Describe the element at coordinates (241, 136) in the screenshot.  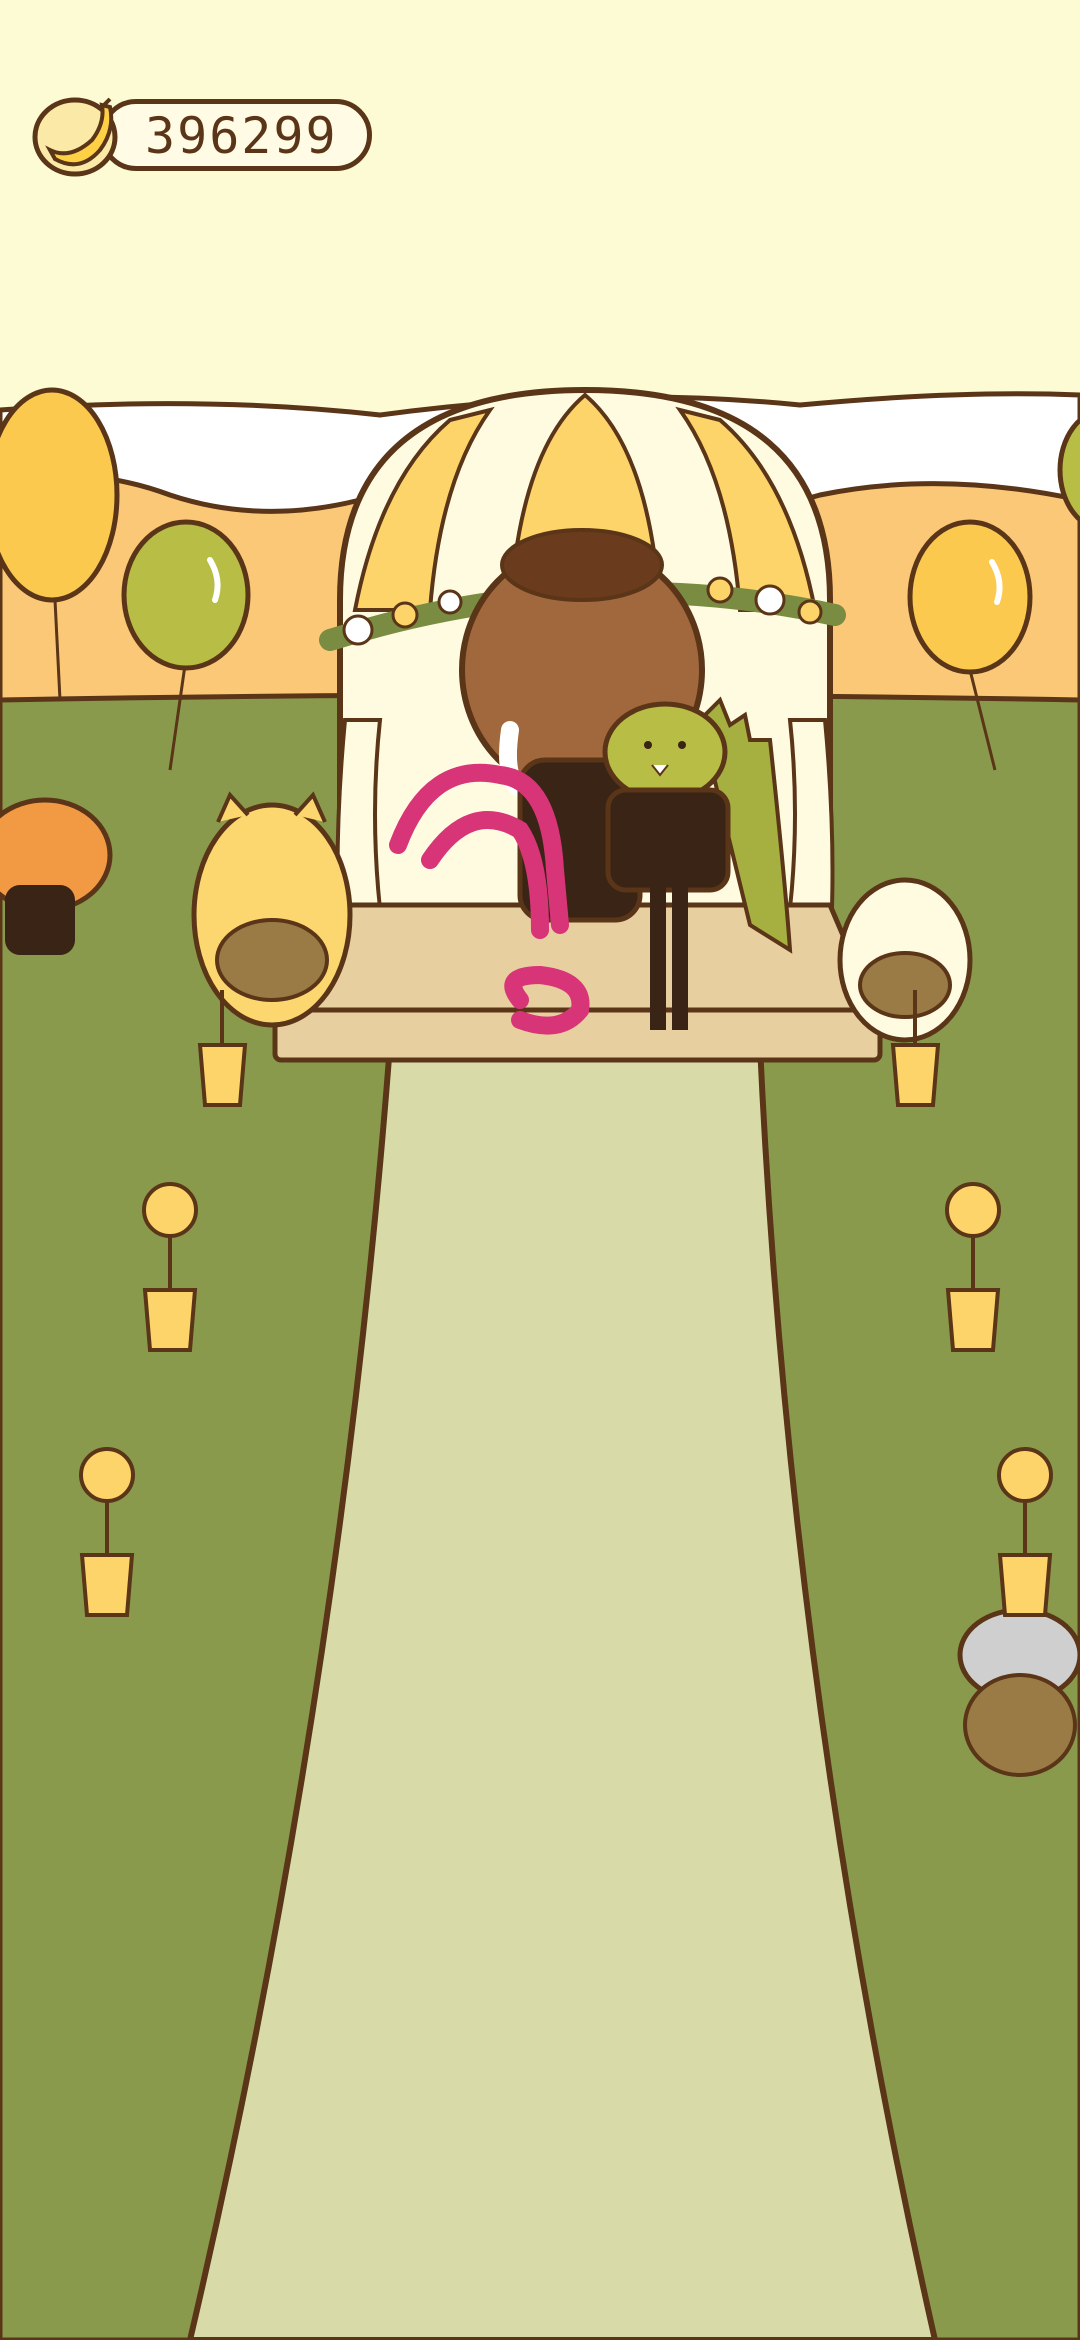
I see `currency-amount: 396299` at that location.